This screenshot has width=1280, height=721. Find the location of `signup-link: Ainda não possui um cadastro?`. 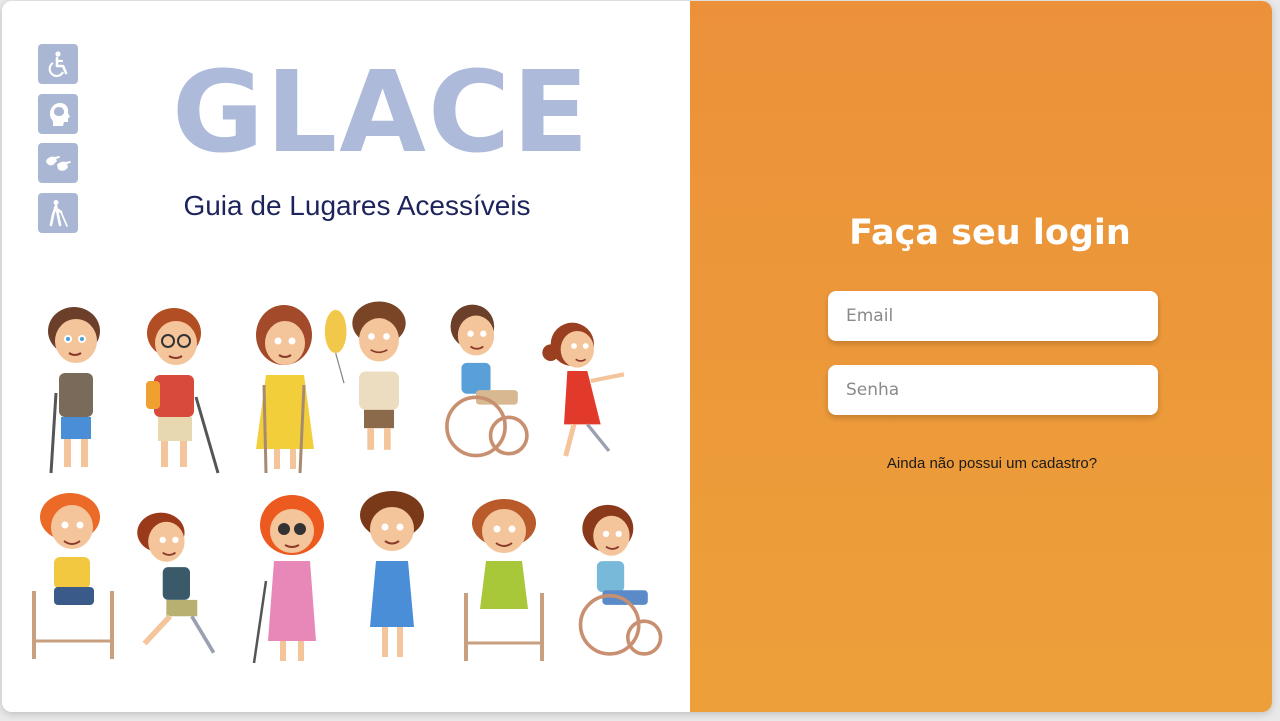

signup-link: Ainda não possui um cadastro? is located at coordinates (981, 463).